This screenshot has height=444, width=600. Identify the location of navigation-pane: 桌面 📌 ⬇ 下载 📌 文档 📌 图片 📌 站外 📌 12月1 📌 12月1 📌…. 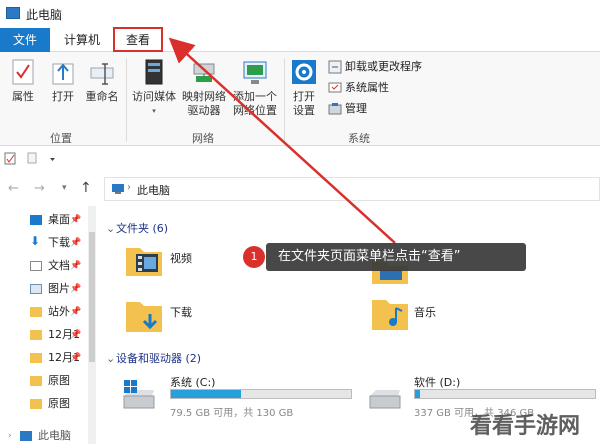
(49, 325).